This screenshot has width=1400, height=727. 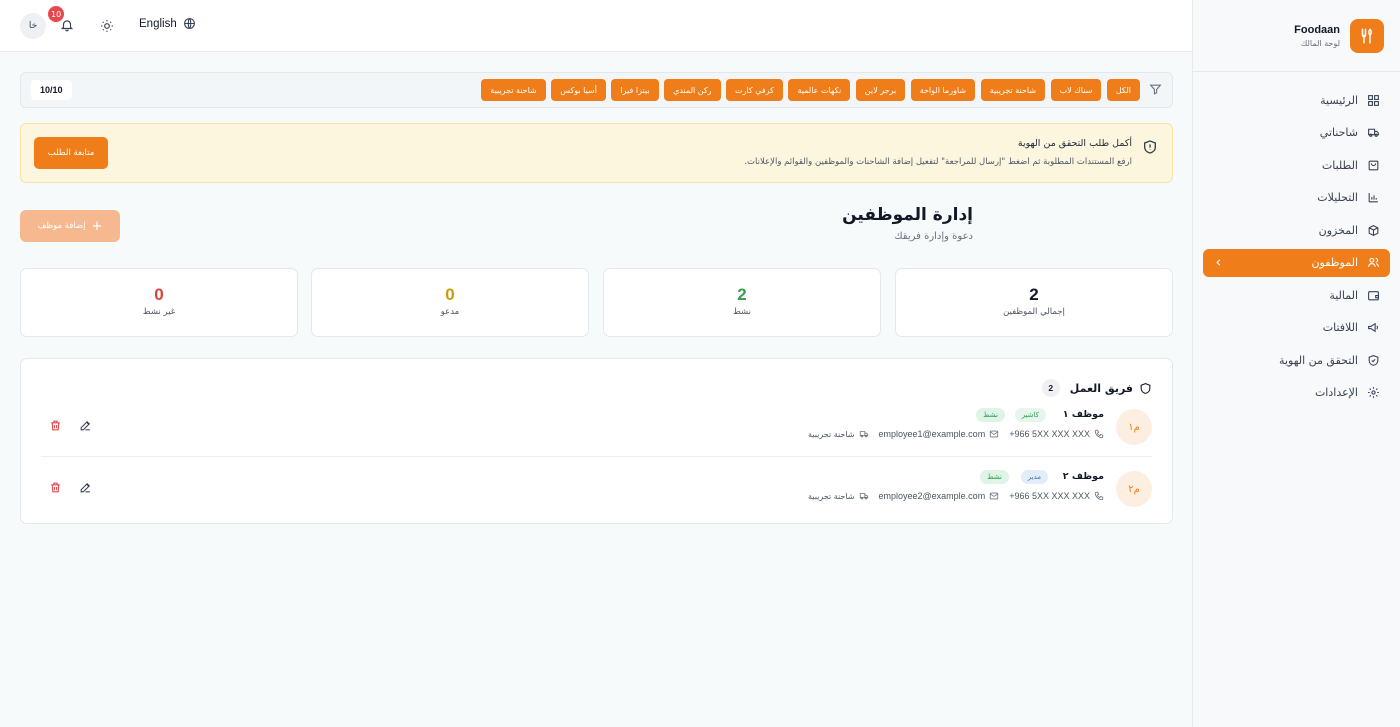 I want to click on truck-name: شاحنة تجريبية, so click(x=831, y=434).